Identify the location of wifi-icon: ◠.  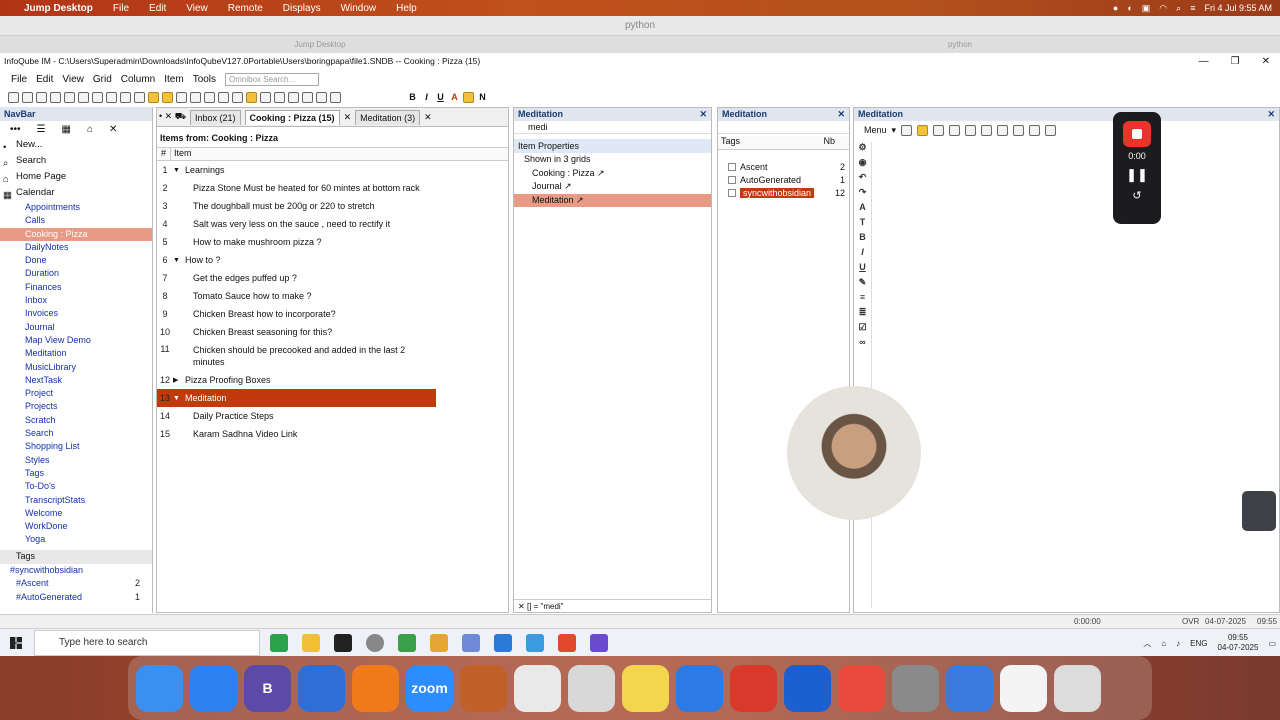
(1163, 8).